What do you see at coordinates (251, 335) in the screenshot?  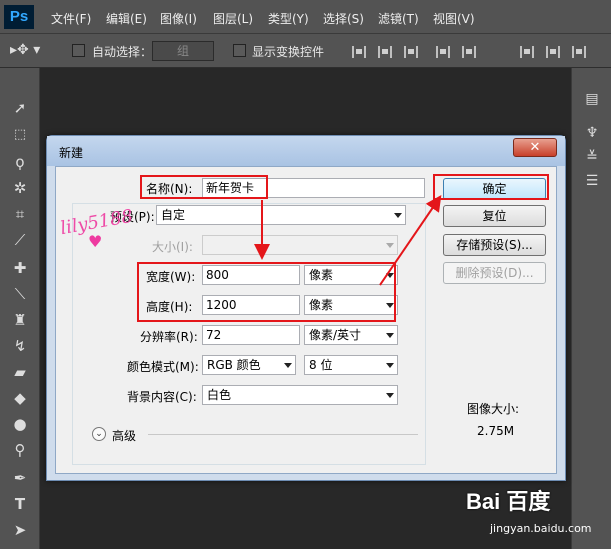 I see `resolution-input: 72` at bounding box center [251, 335].